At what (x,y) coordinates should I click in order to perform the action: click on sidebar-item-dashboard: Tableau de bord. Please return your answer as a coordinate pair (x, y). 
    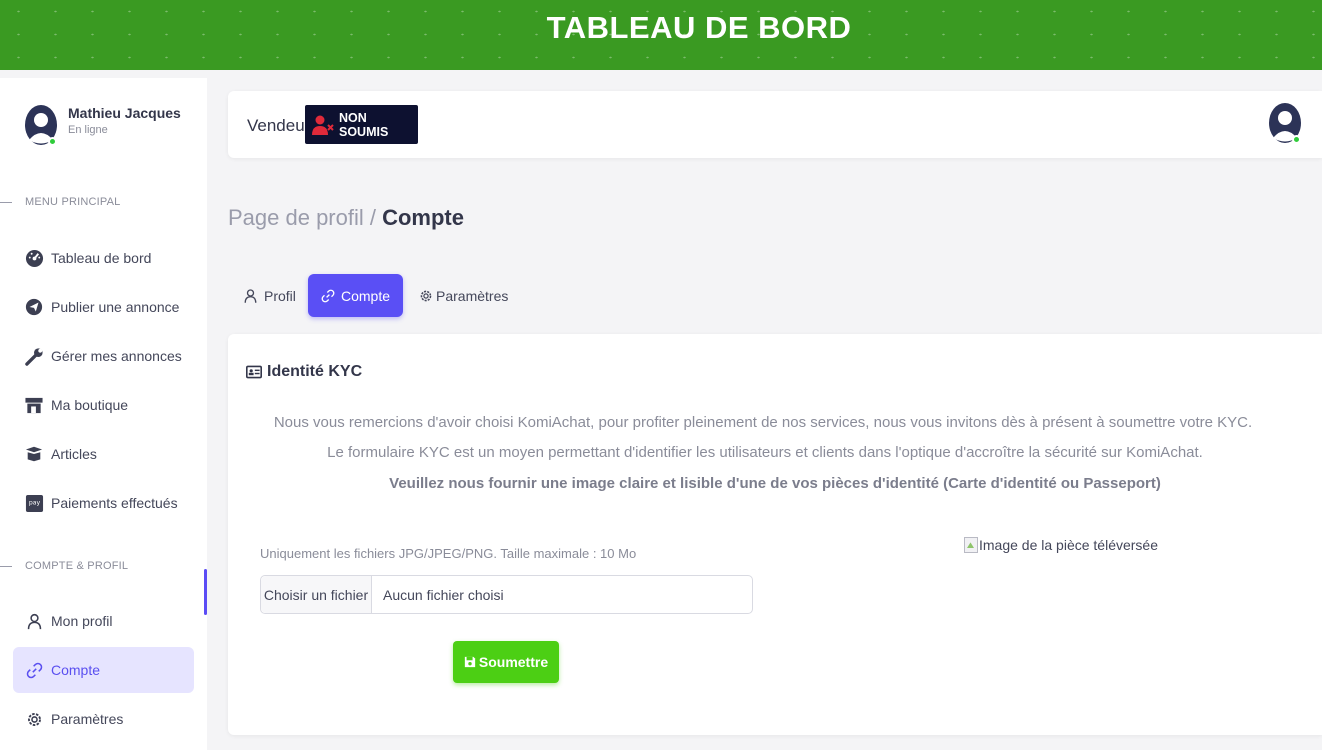
    Looking at the image, I should click on (103, 258).